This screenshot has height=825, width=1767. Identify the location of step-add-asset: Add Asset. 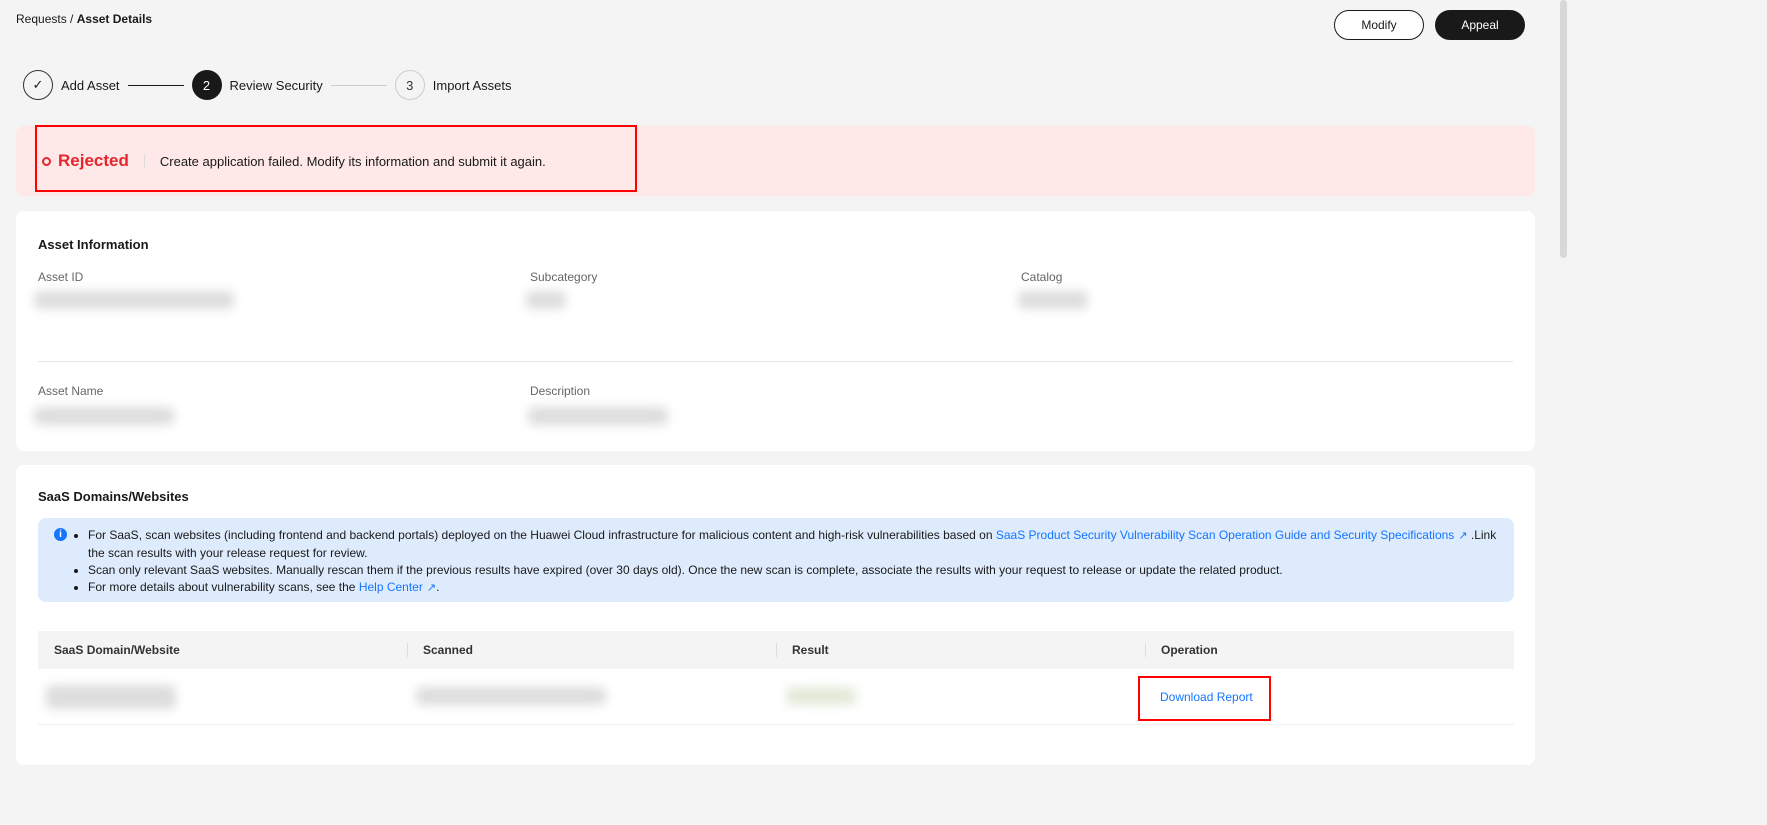
(90, 85).